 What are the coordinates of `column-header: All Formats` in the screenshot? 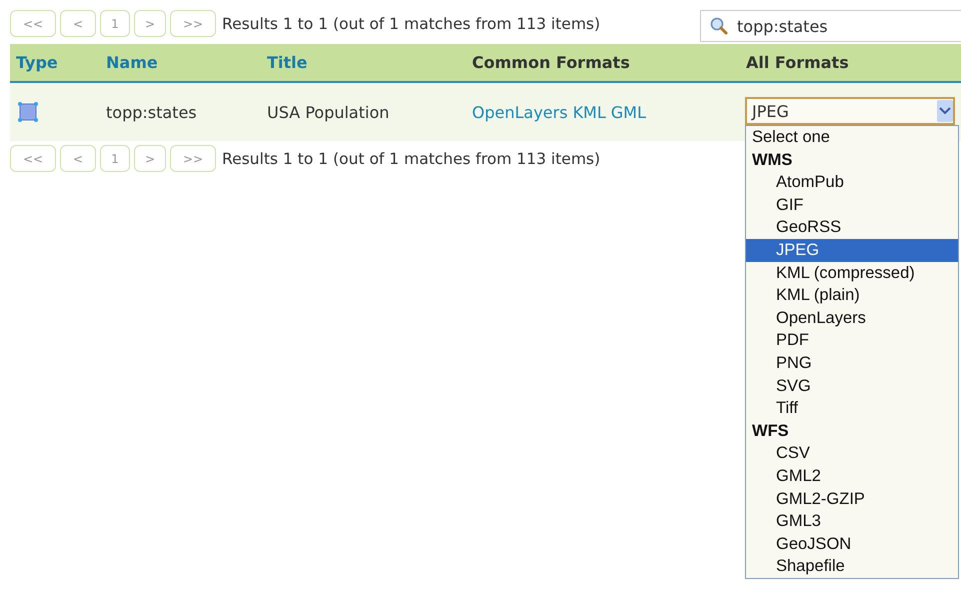 It's located at (797, 62).